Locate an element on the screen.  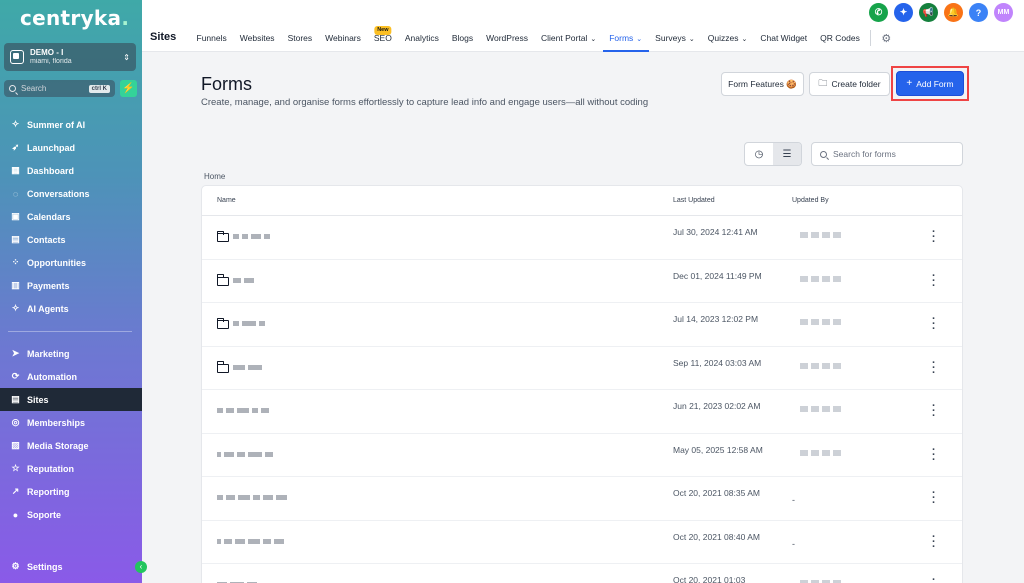
table-row: Dec 01, 2024 11:49 PM · · · is located at coordinates (582, 281).